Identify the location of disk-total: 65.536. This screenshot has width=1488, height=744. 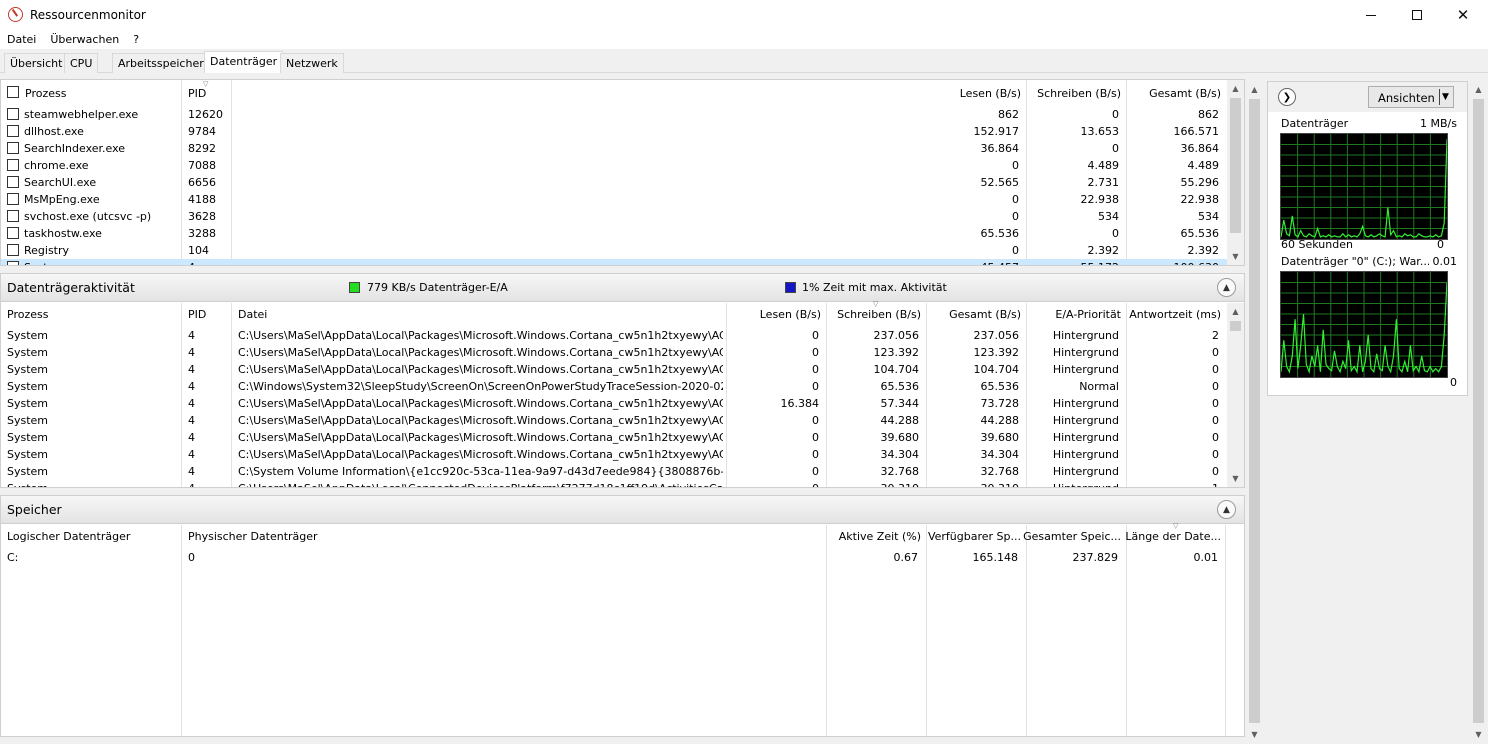
(1000, 386).